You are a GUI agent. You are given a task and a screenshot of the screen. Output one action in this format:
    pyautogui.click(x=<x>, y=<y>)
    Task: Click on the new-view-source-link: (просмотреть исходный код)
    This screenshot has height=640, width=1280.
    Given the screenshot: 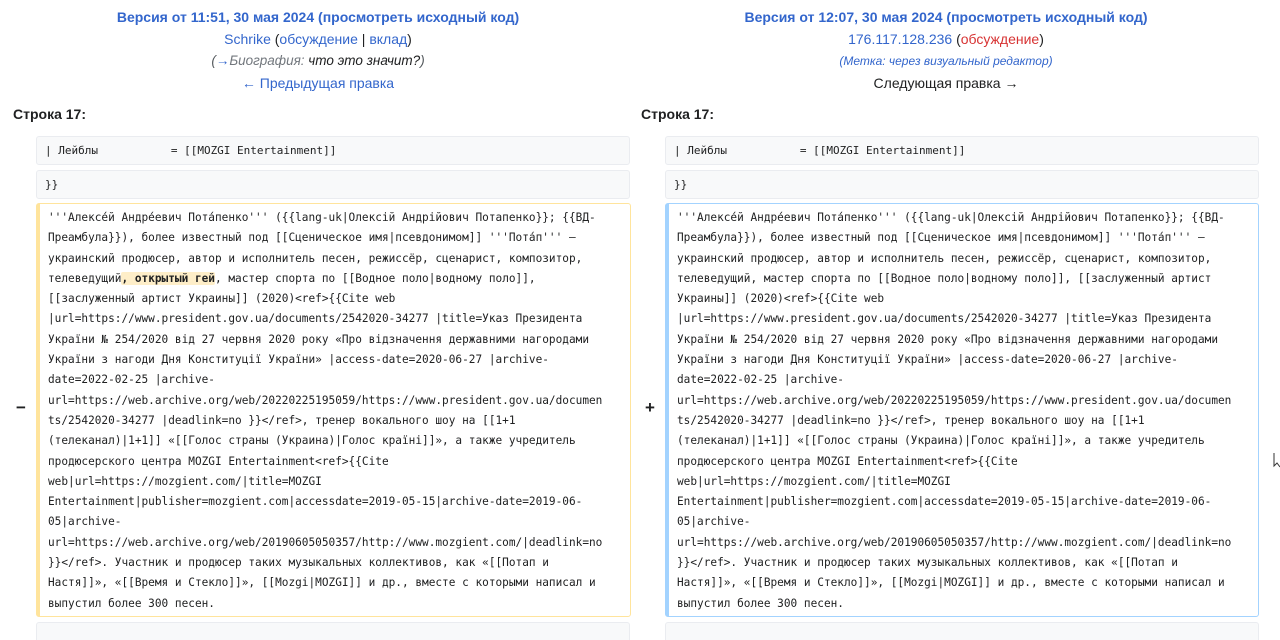 What is the action you would take?
    pyautogui.click(x=1046, y=17)
    